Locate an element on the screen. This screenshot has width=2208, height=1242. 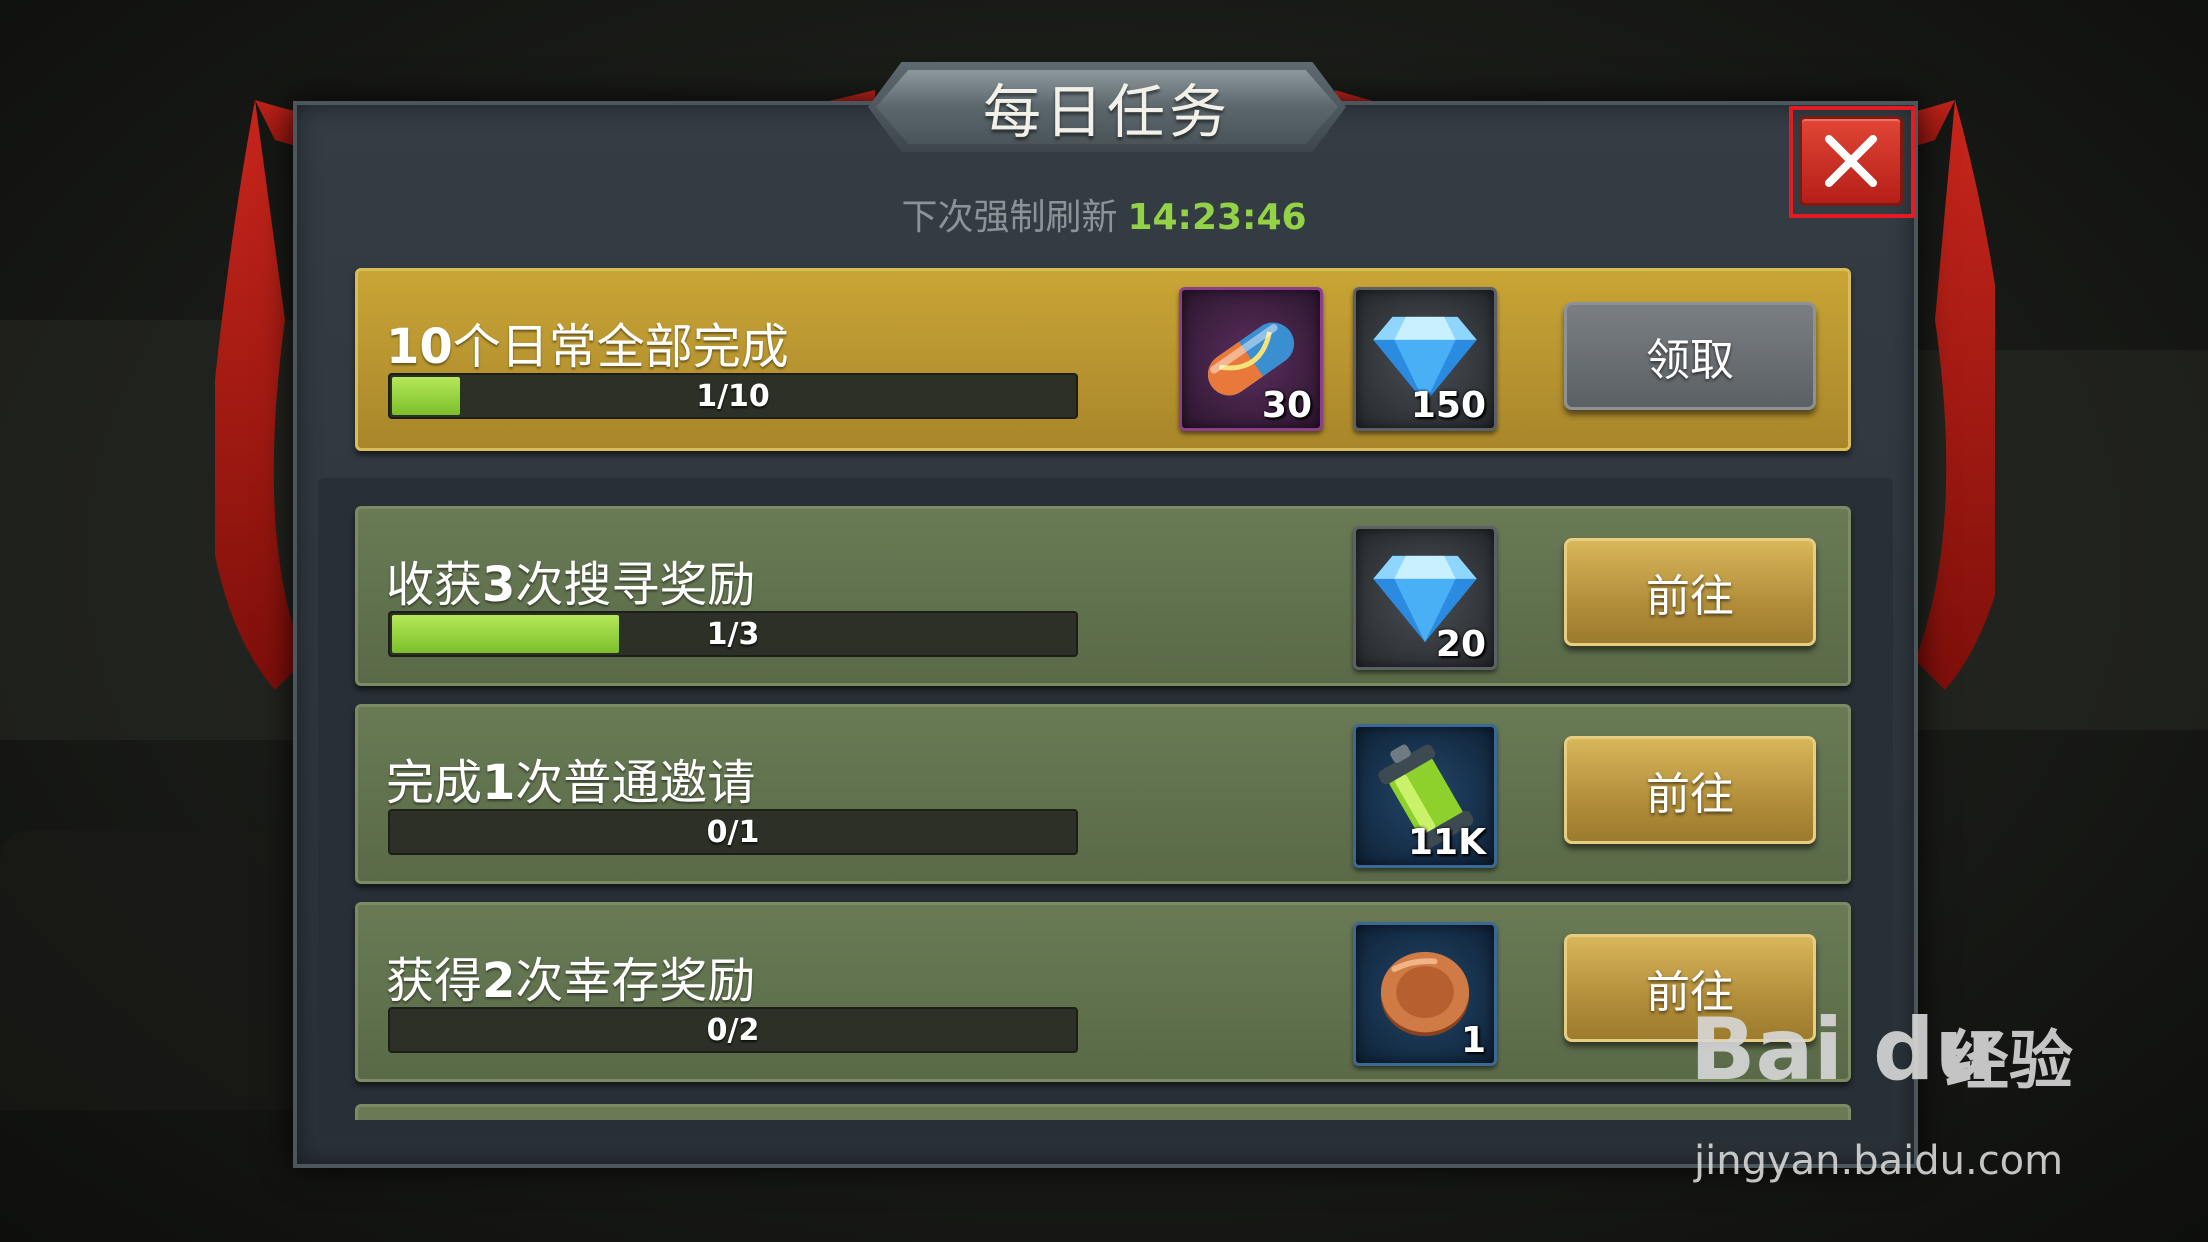
task-progress-bar: 0/2 is located at coordinates (733, 1030).